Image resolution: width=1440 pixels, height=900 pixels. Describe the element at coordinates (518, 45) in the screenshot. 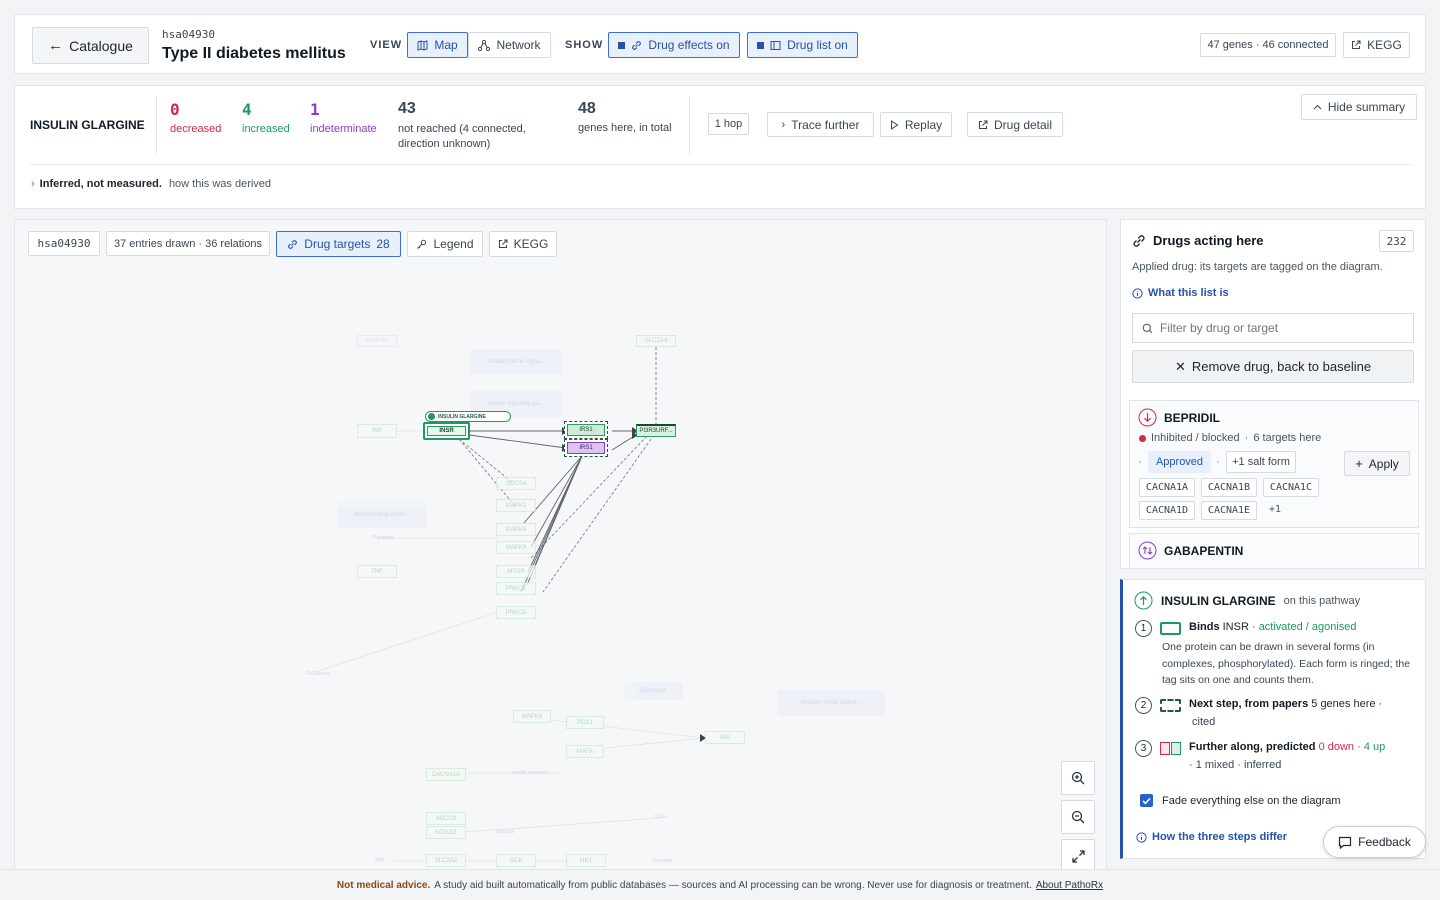

I see `view-network-label: Network` at that location.